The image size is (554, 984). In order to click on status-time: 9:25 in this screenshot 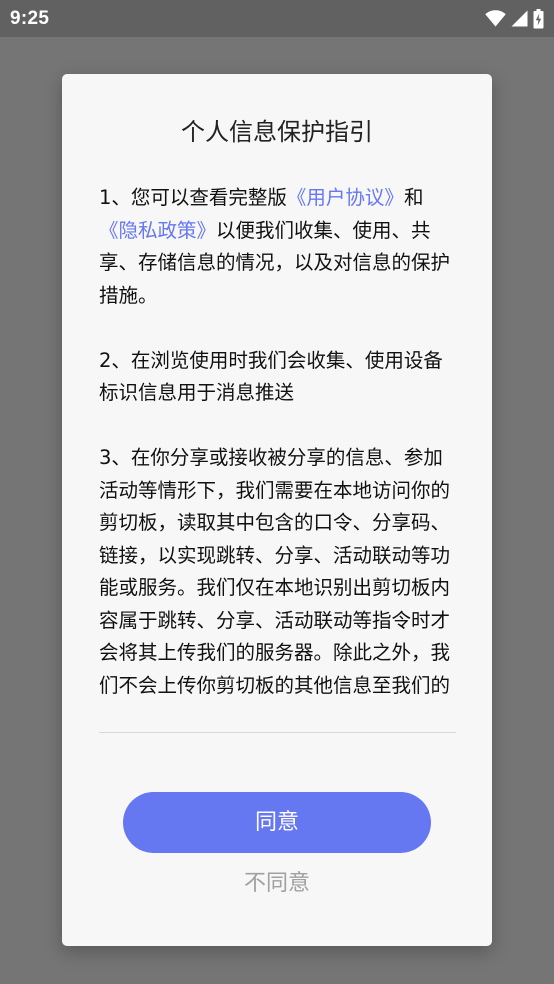, I will do `click(30, 18)`.